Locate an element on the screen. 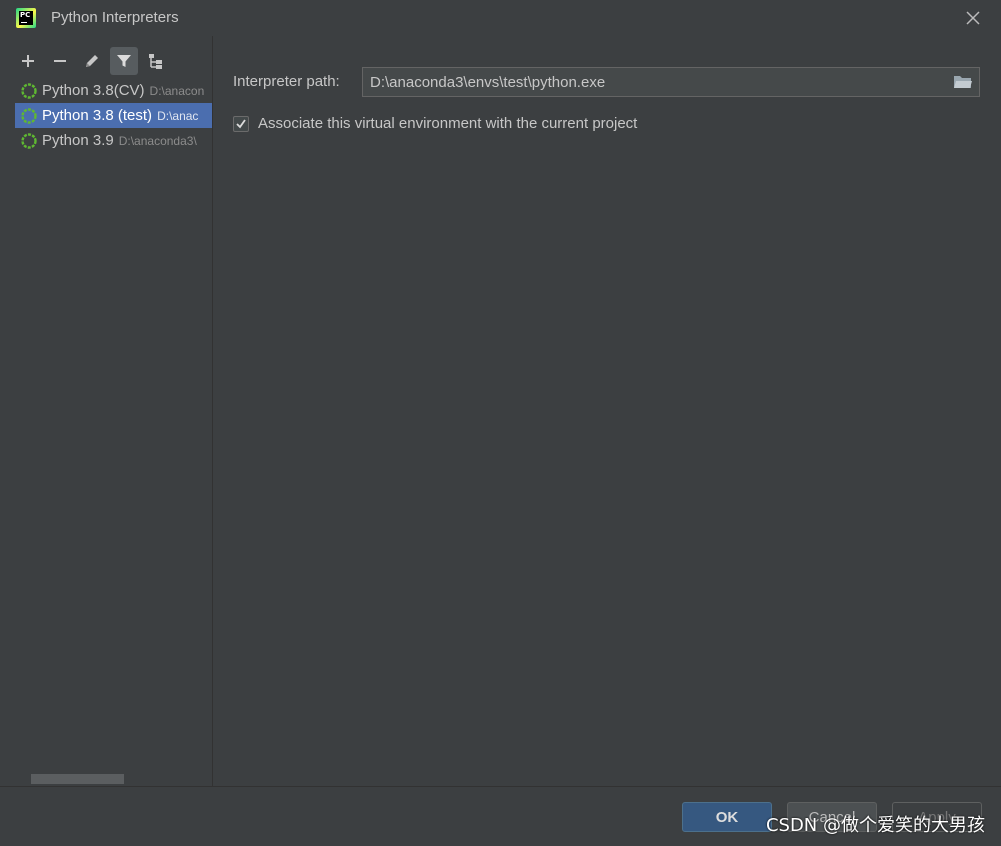 Image resolution: width=1001 pixels, height=846 pixels. interpreter-path: D:\anacon is located at coordinates (177, 90).